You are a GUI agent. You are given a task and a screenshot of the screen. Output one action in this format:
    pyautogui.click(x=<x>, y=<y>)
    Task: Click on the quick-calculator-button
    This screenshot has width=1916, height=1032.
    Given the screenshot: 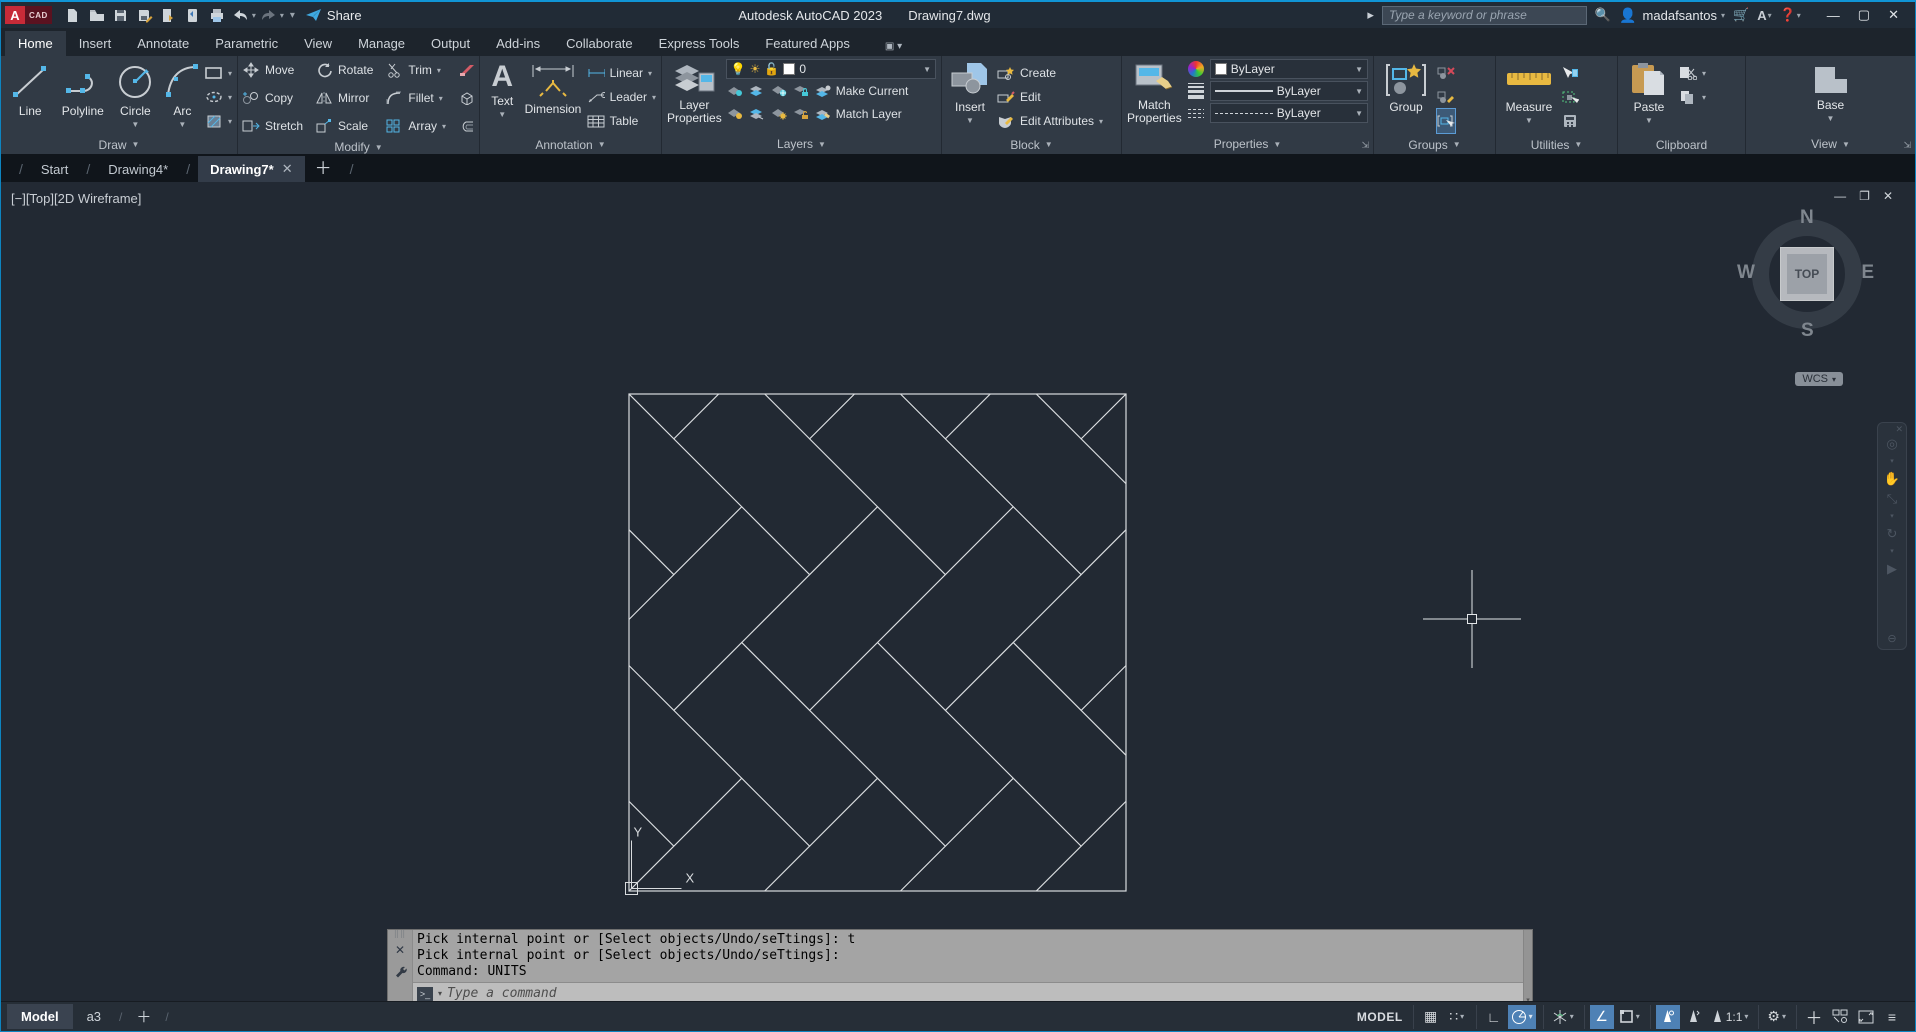 What is the action you would take?
    pyautogui.click(x=1570, y=121)
    